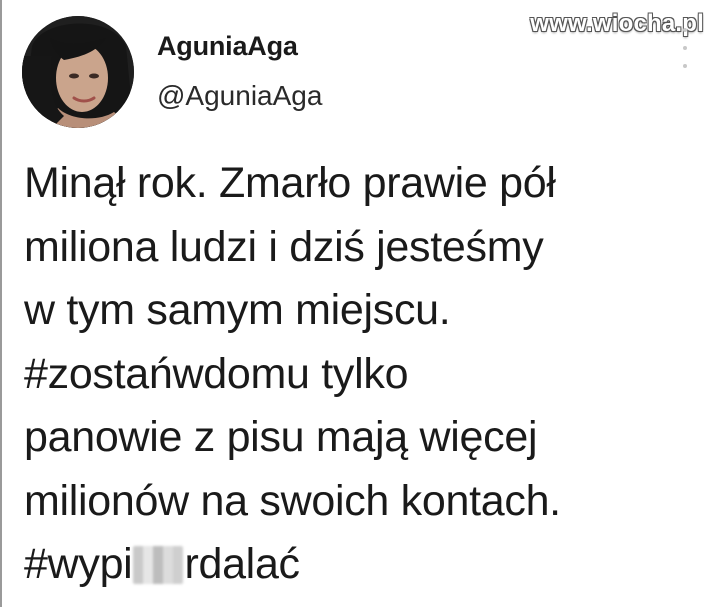 Image resolution: width=720 pixels, height=607 pixels. Describe the element at coordinates (158, 565) in the screenshot. I see `censor-blur` at that location.